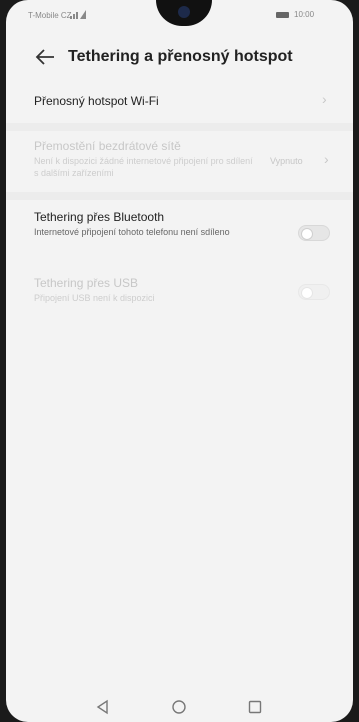 This screenshot has width=359, height=722. Describe the element at coordinates (314, 233) in the screenshot. I see `bluetooth-tethering-toggle` at that location.